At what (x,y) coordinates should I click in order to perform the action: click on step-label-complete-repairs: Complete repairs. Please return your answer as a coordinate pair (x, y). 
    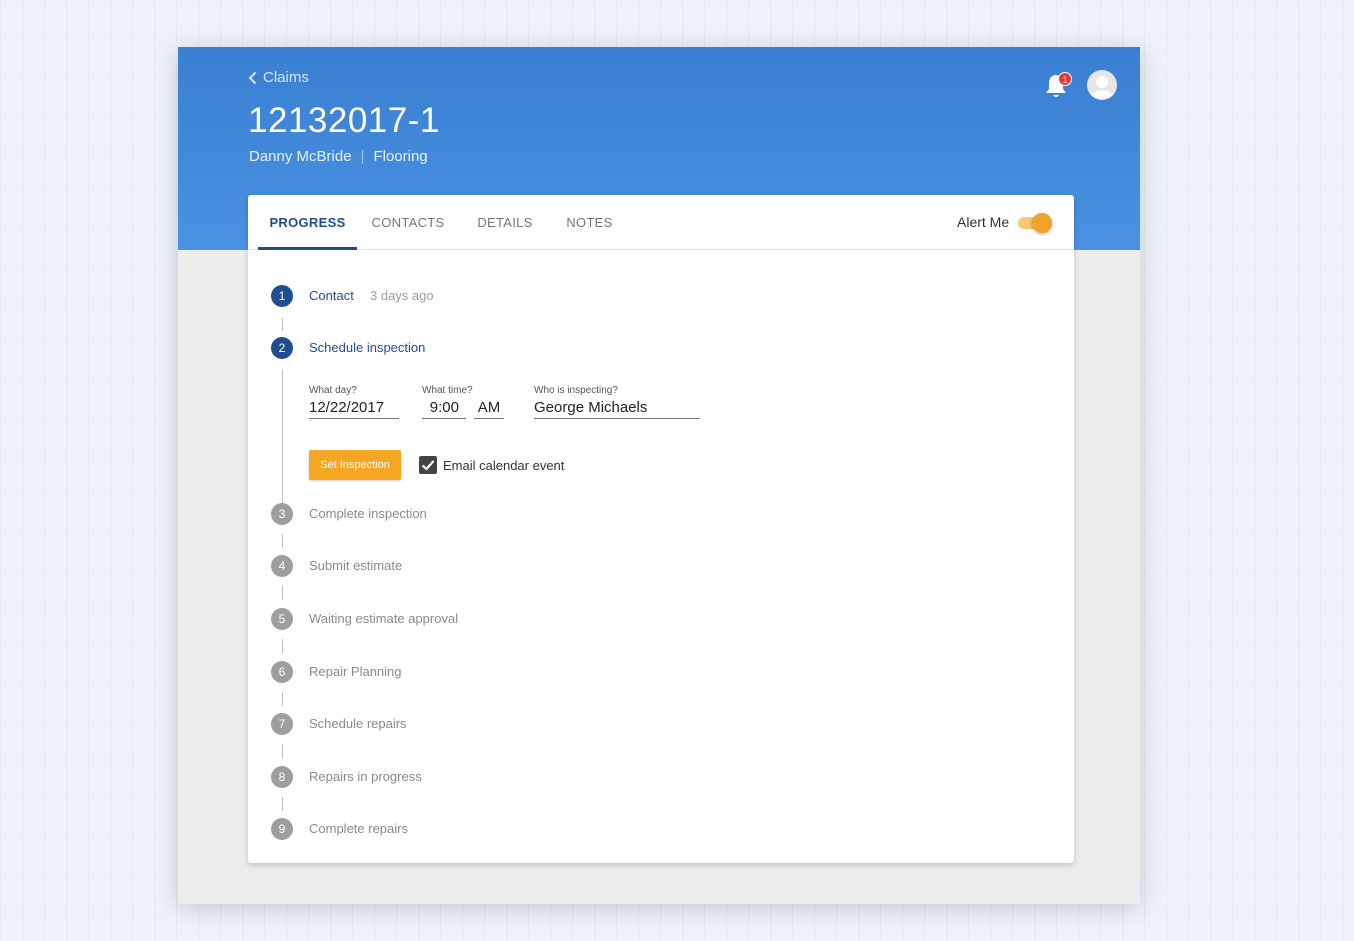
    Looking at the image, I should click on (358, 828).